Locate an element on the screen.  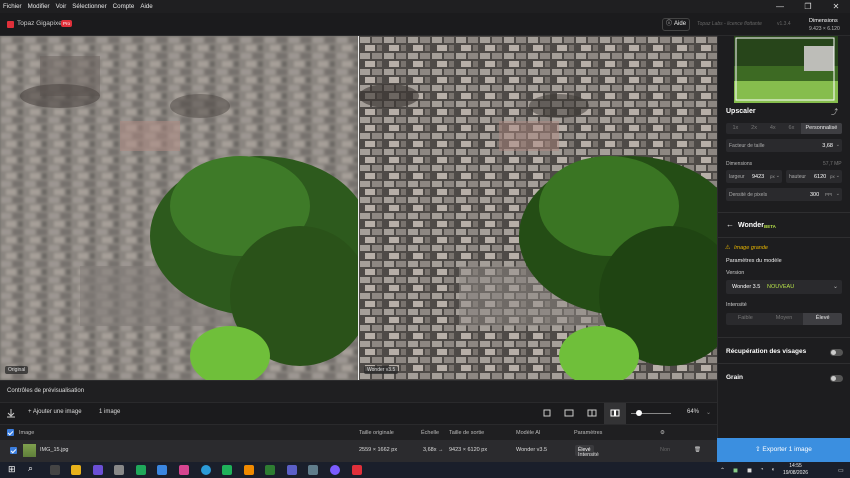
scale-factor-field: Facteur de taille 3,68 ⌄ is located at coordinates (784, 145).